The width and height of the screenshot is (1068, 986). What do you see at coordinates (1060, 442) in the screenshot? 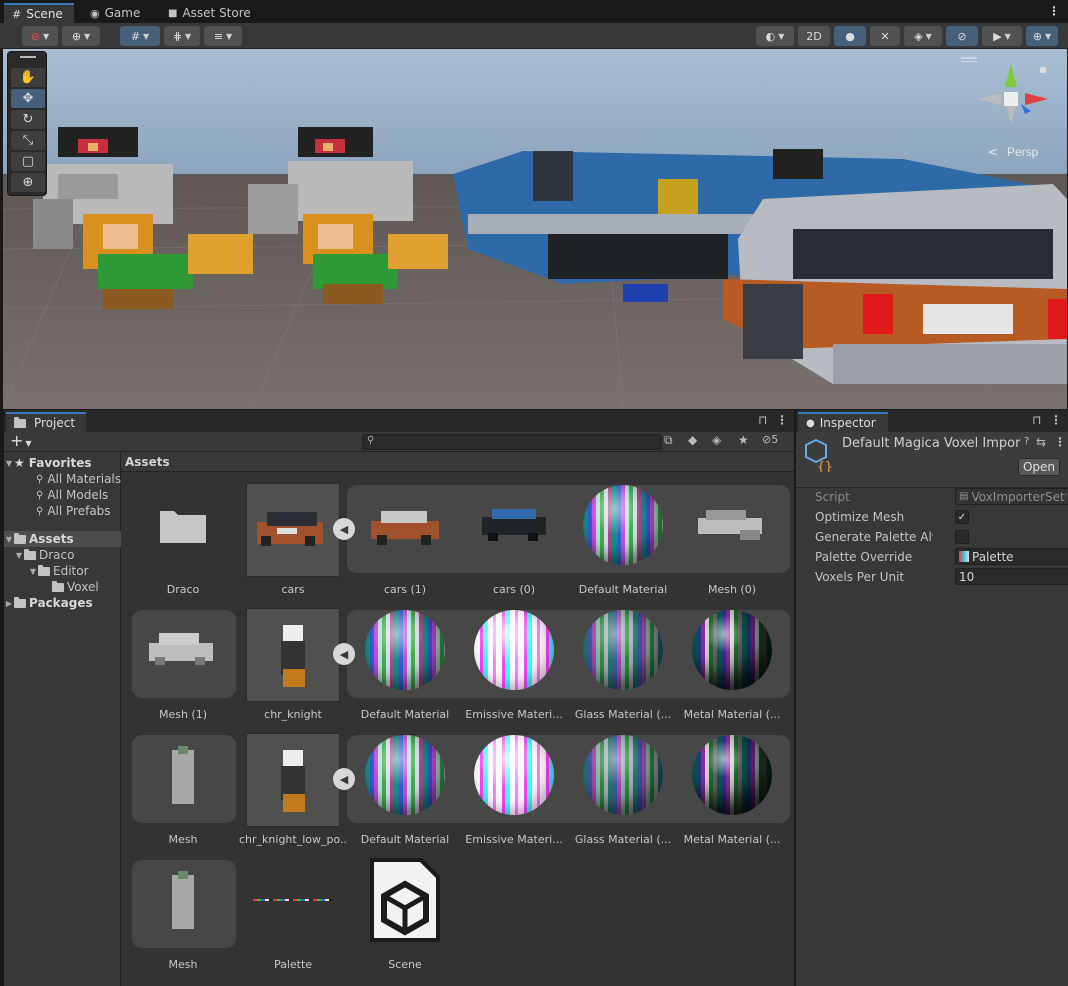
I see `component-menu-icon: ⋮` at bounding box center [1060, 442].